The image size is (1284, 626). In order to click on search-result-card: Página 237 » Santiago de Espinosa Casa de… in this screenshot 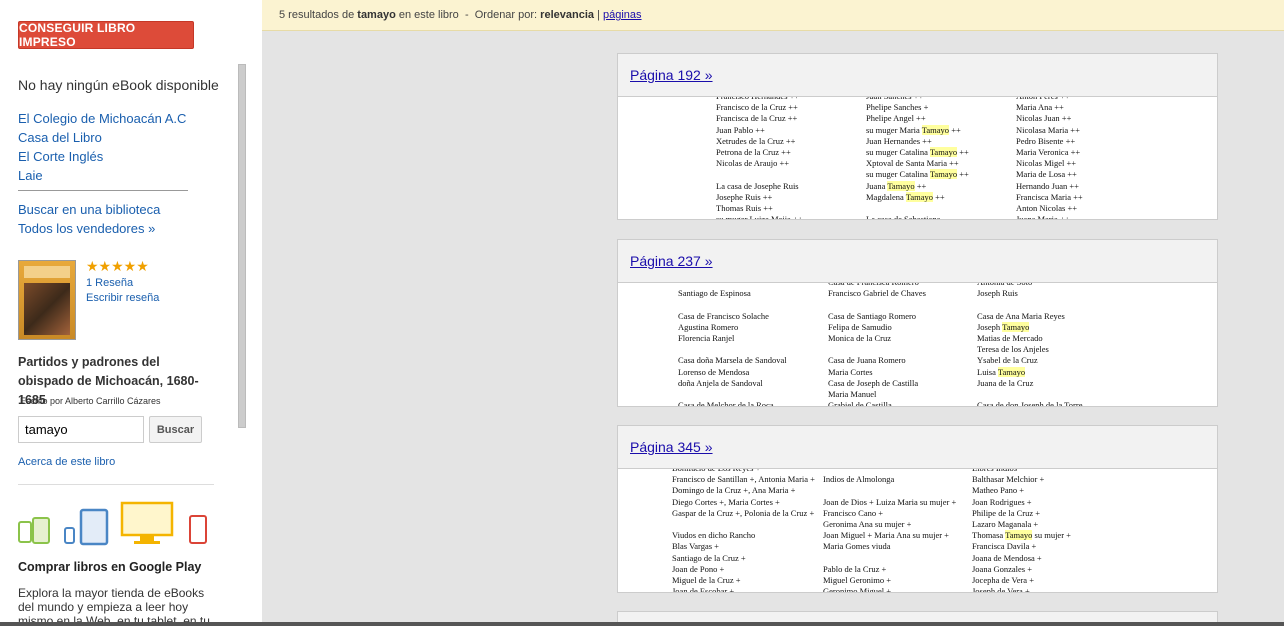, I will do `click(917, 323)`.